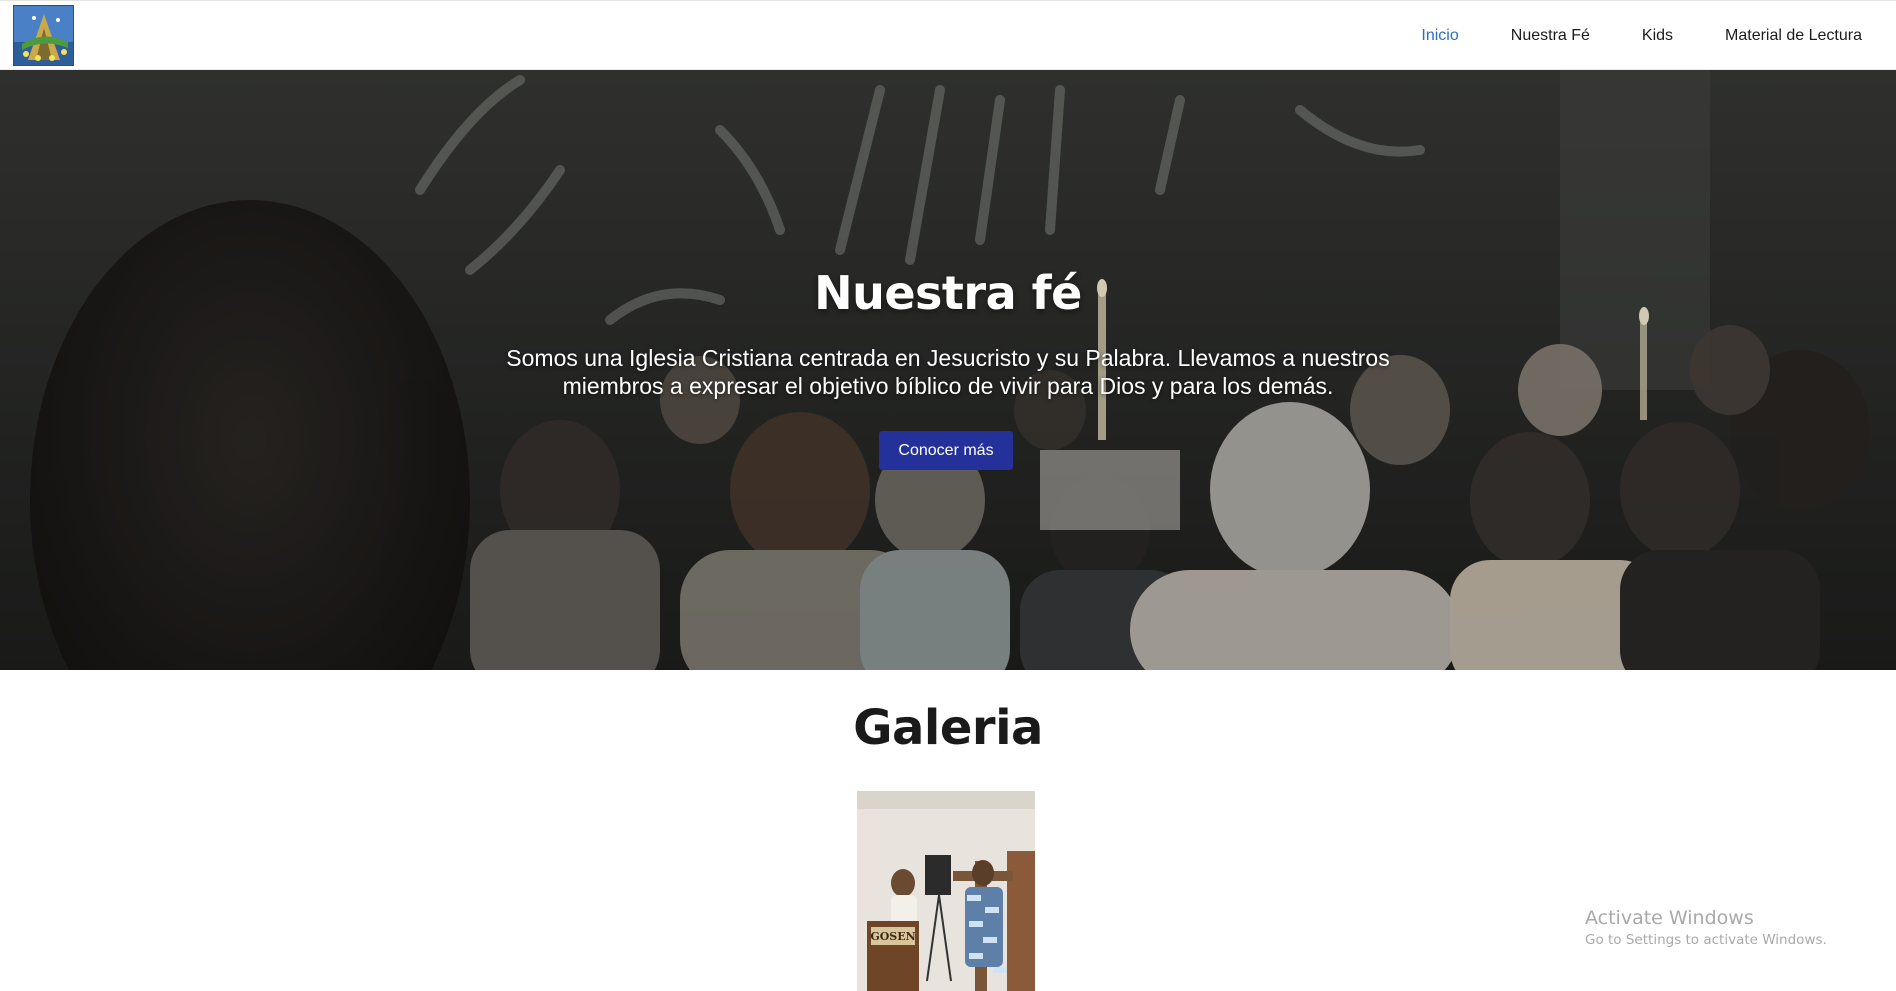  I want to click on nav-link-inicio: Inicio, so click(1439, 36).